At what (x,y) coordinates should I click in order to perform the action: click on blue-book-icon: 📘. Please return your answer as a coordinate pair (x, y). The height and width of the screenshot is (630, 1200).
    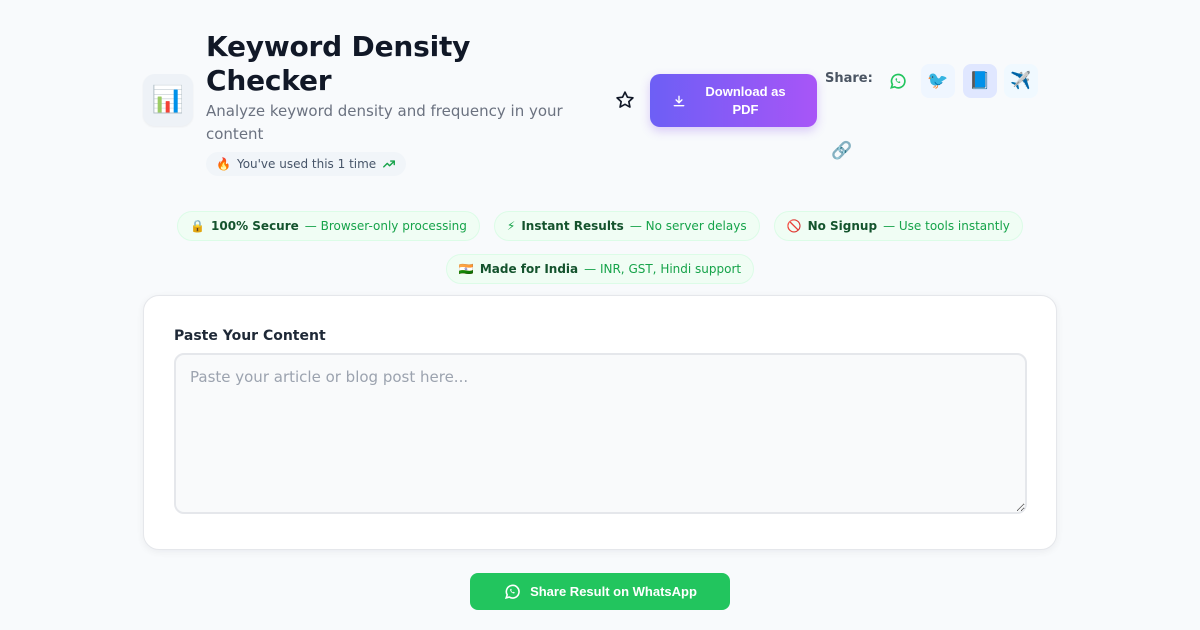
    Looking at the image, I should click on (980, 81).